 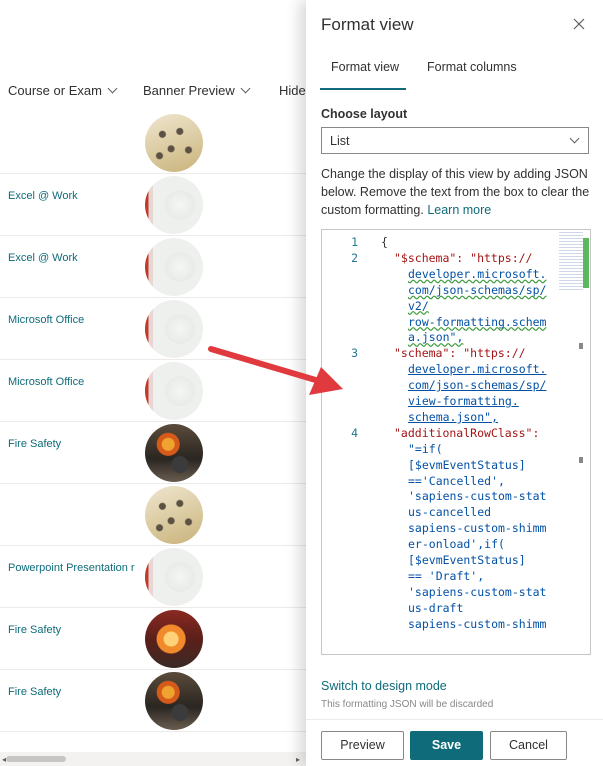 I want to click on code-text: us-draft, so click(x=436, y=607).